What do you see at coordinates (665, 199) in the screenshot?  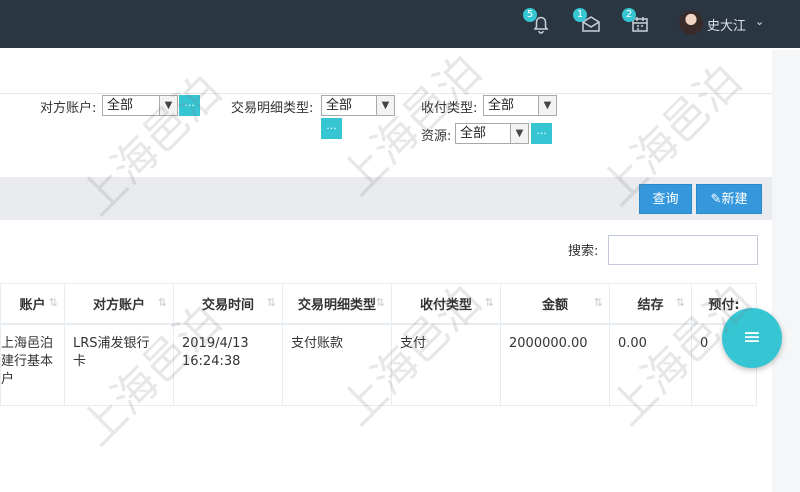 I see `query-button: 查询` at bounding box center [665, 199].